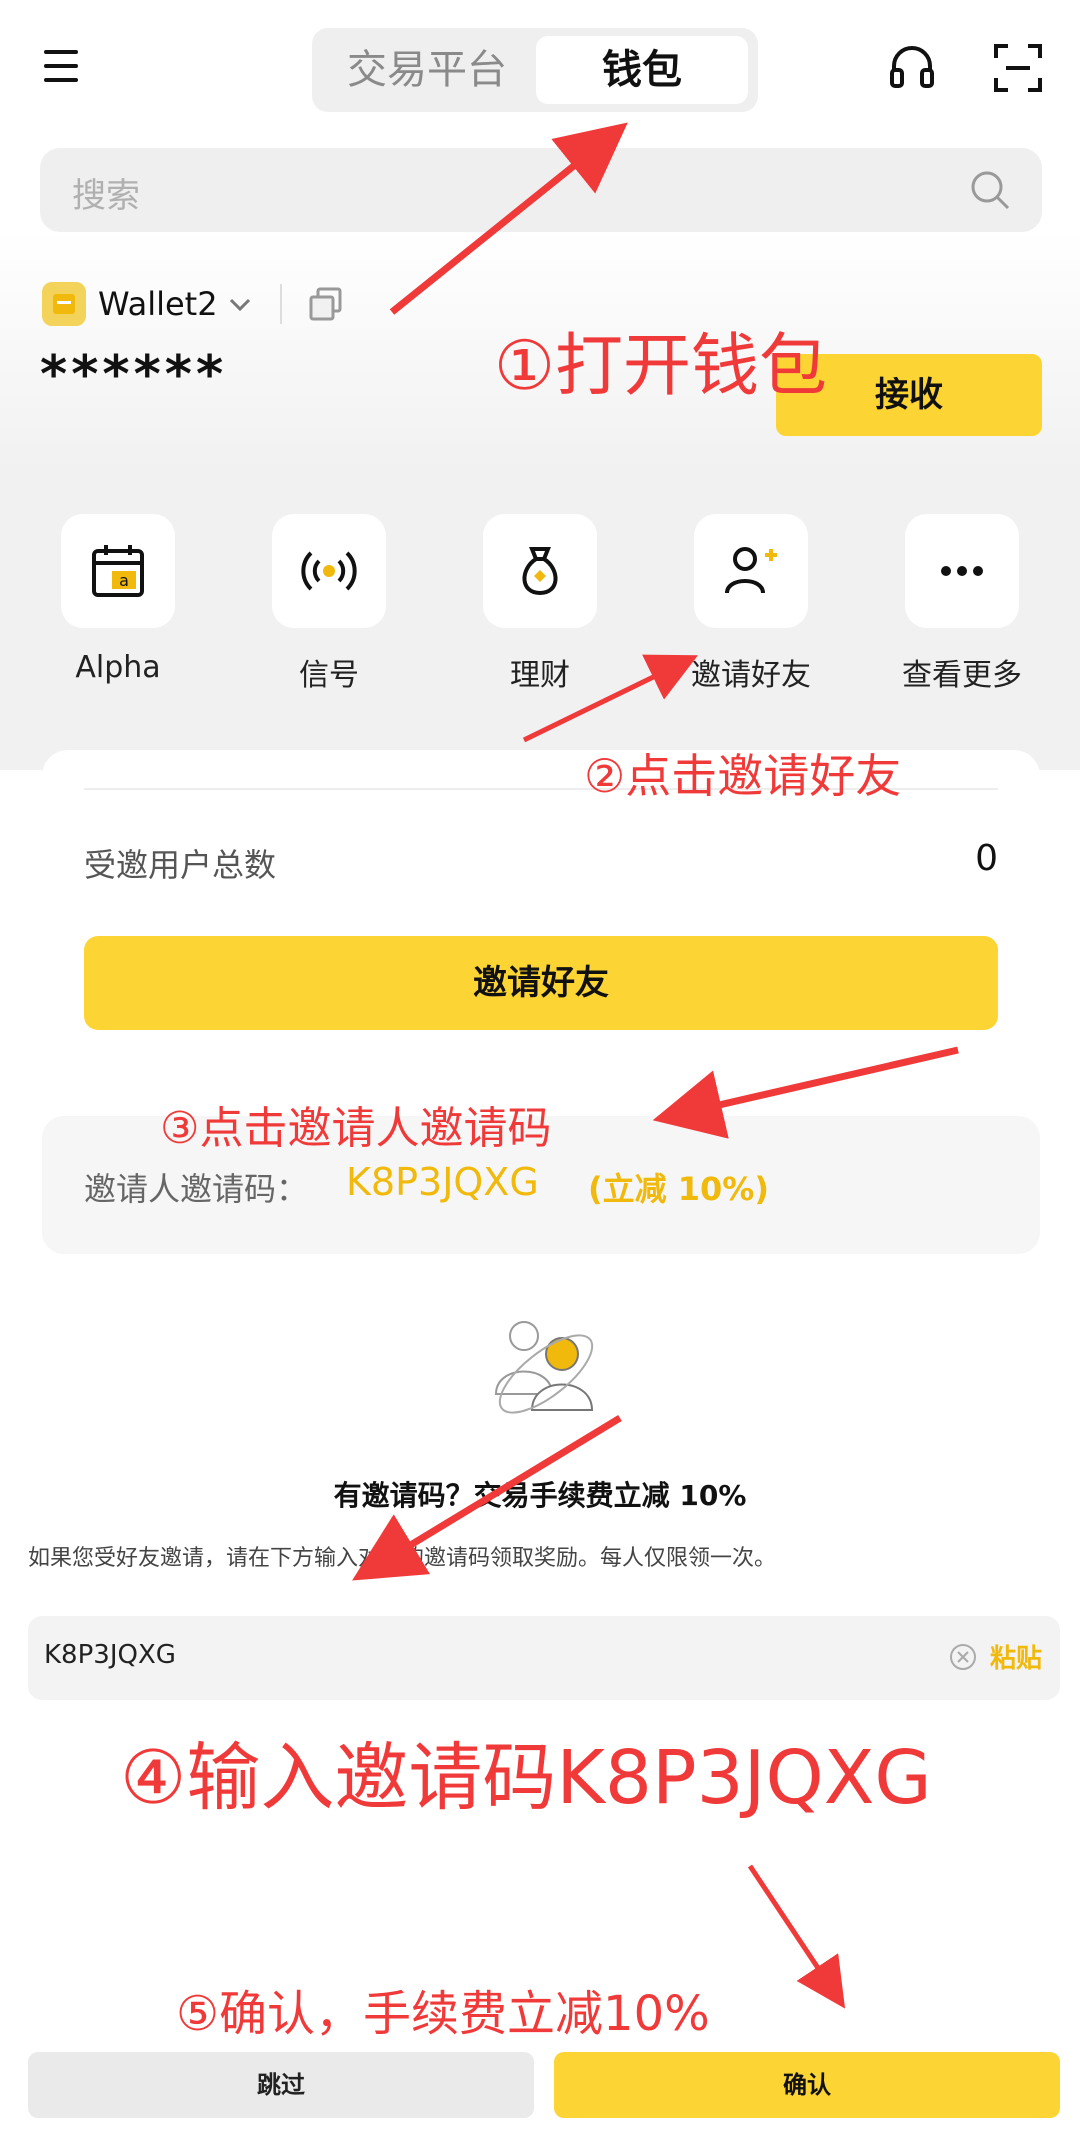 The image size is (1080, 2141). I want to click on quick-action-alpha: a Alpha, so click(118, 599).